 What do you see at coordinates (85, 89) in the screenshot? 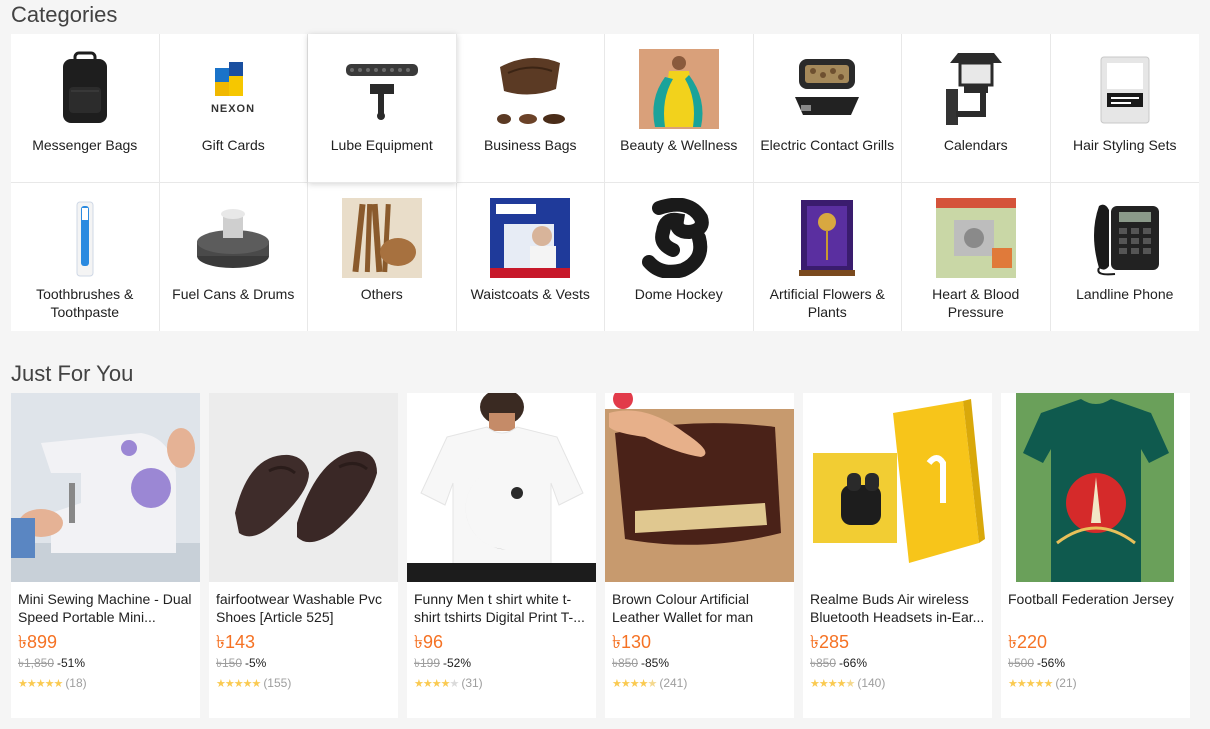
I see `backpack-image` at bounding box center [85, 89].